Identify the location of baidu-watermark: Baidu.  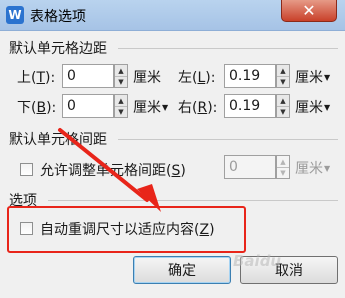
(257, 261).